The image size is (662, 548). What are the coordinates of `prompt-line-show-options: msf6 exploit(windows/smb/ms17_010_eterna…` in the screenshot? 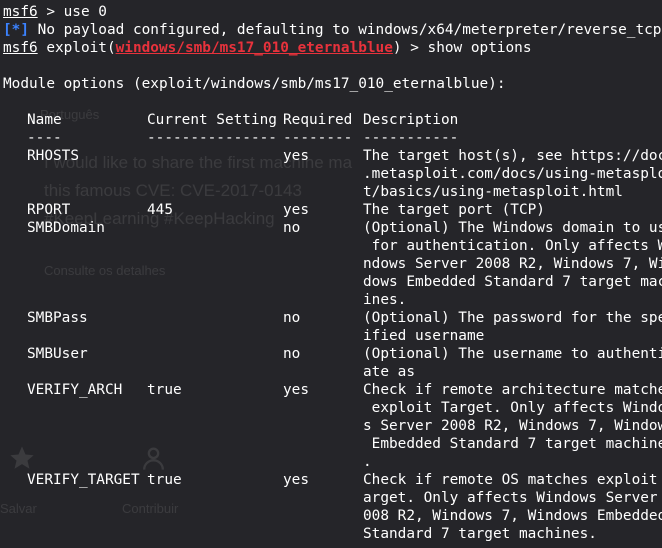 It's located at (267, 48).